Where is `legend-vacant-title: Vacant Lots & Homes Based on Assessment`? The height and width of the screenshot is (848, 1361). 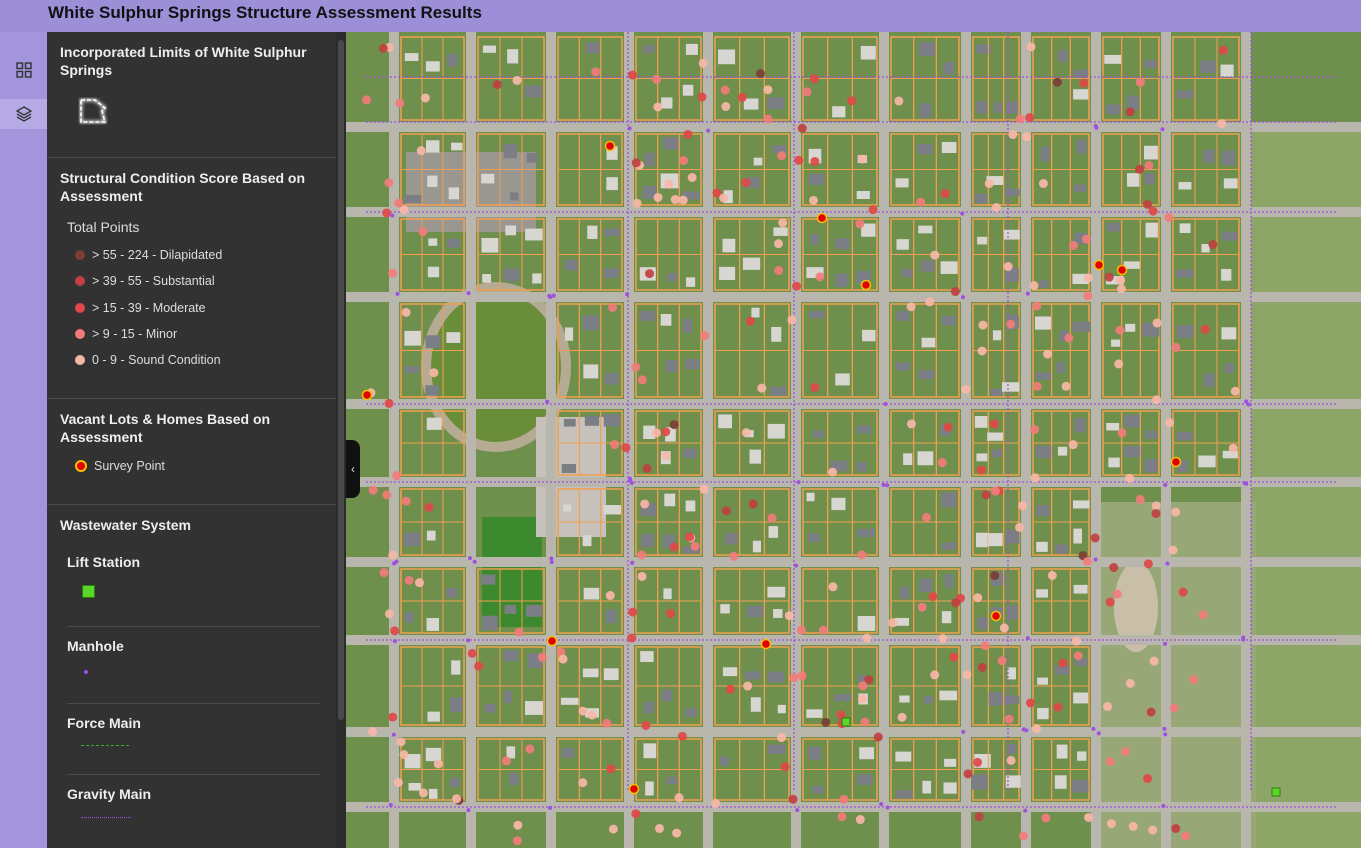 legend-vacant-title: Vacant Lots & Homes Based on Assessment is located at coordinates (165, 428).